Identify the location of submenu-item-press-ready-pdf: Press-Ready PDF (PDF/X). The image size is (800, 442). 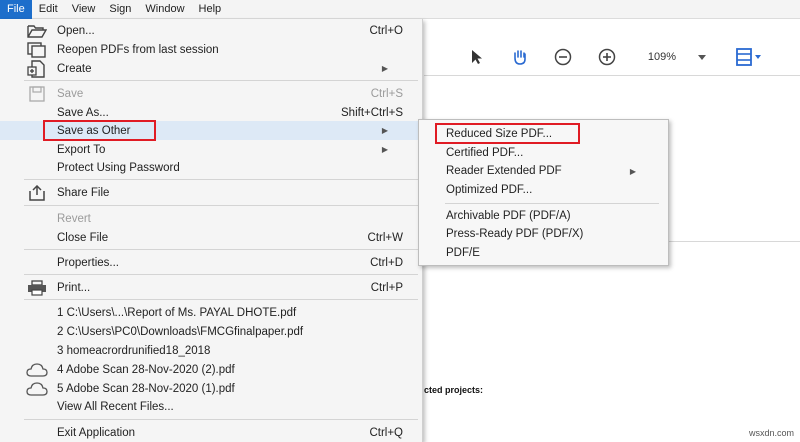
(543, 234).